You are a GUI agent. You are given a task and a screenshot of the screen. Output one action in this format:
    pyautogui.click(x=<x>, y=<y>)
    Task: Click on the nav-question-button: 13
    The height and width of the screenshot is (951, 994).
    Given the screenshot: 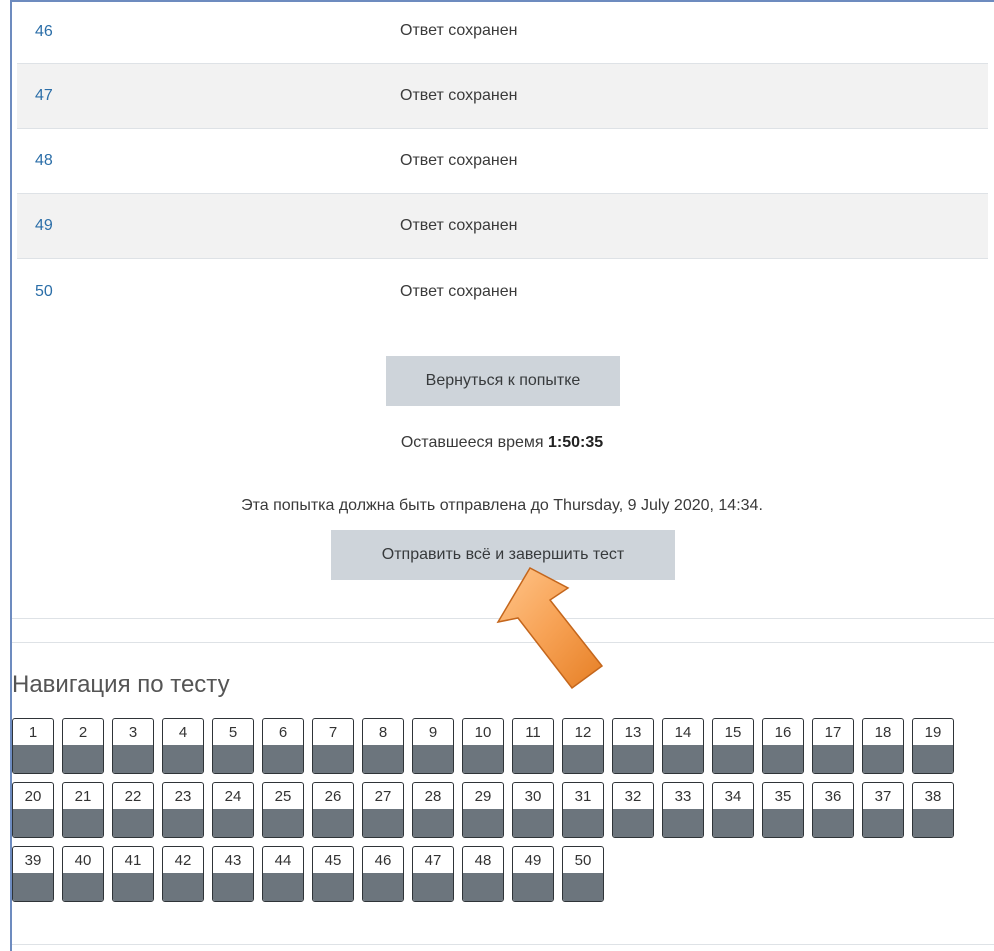 What is the action you would take?
    pyautogui.click(x=633, y=746)
    